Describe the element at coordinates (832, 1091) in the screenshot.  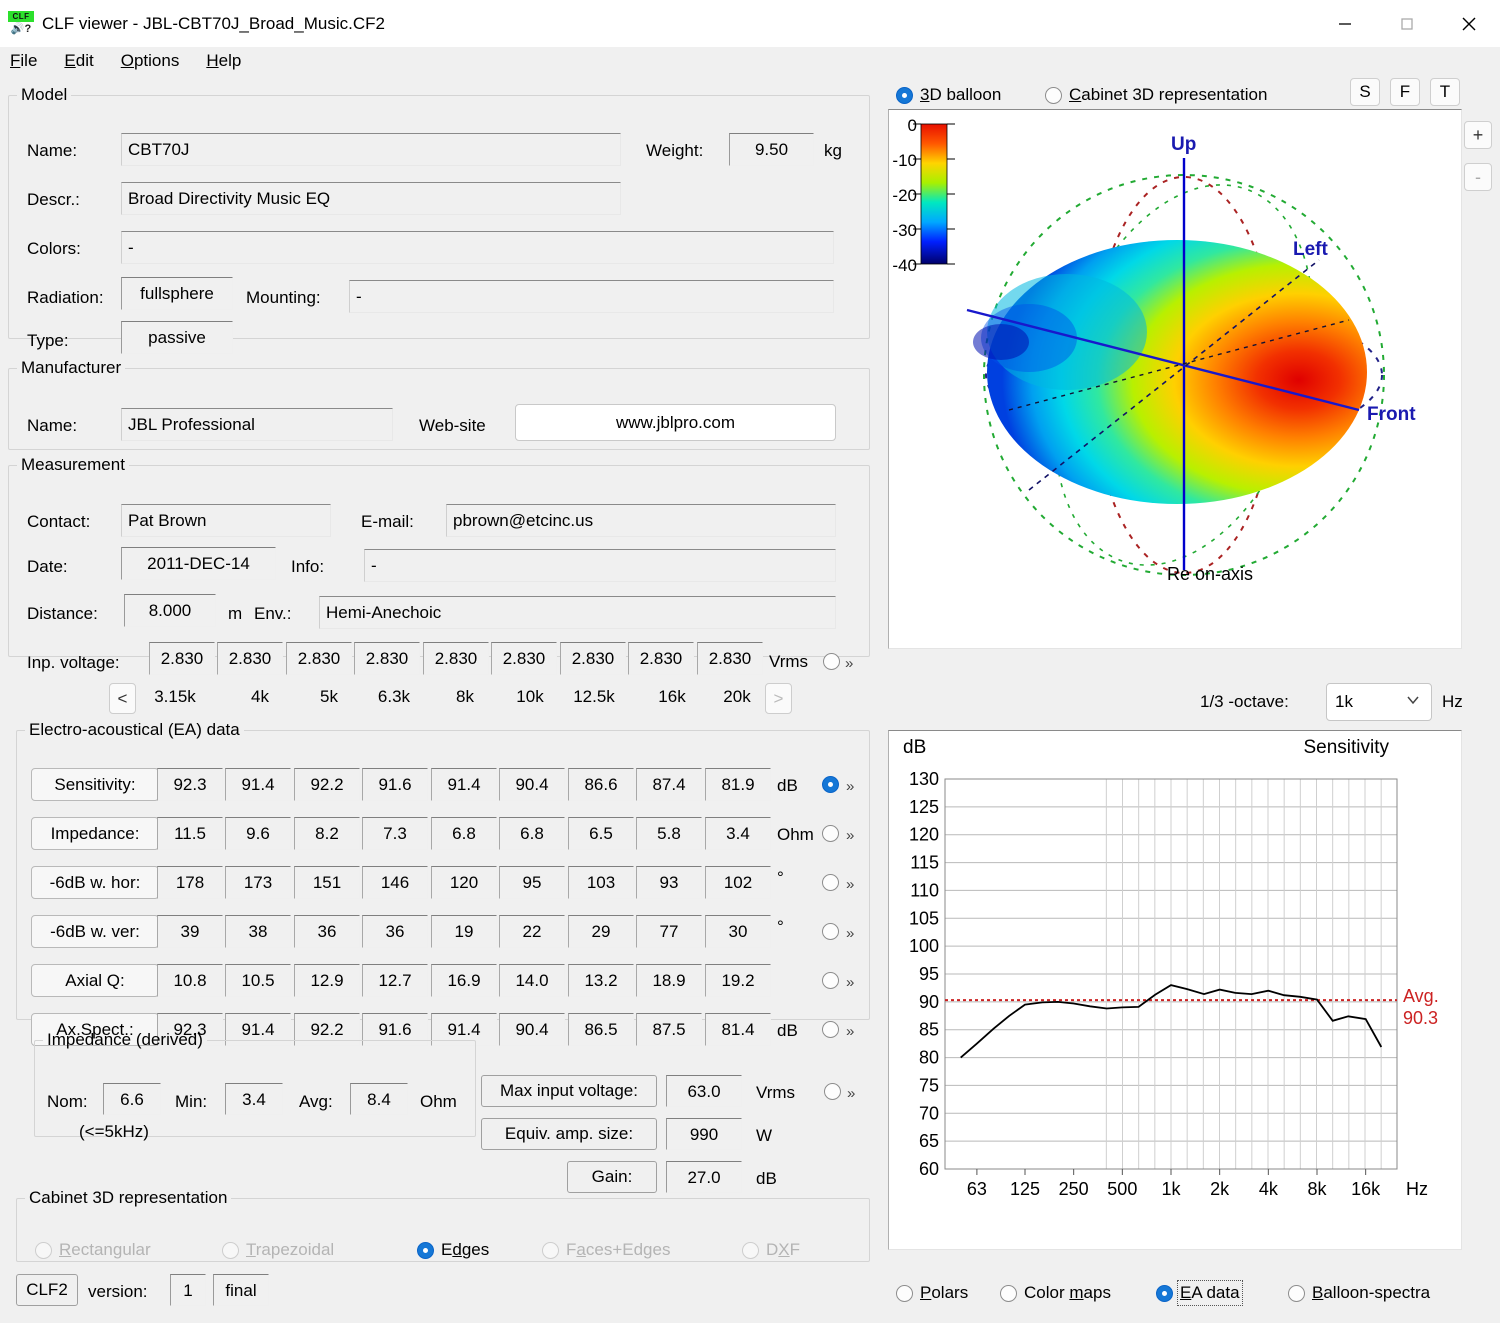
I see `max-input-voltage-radio` at that location.